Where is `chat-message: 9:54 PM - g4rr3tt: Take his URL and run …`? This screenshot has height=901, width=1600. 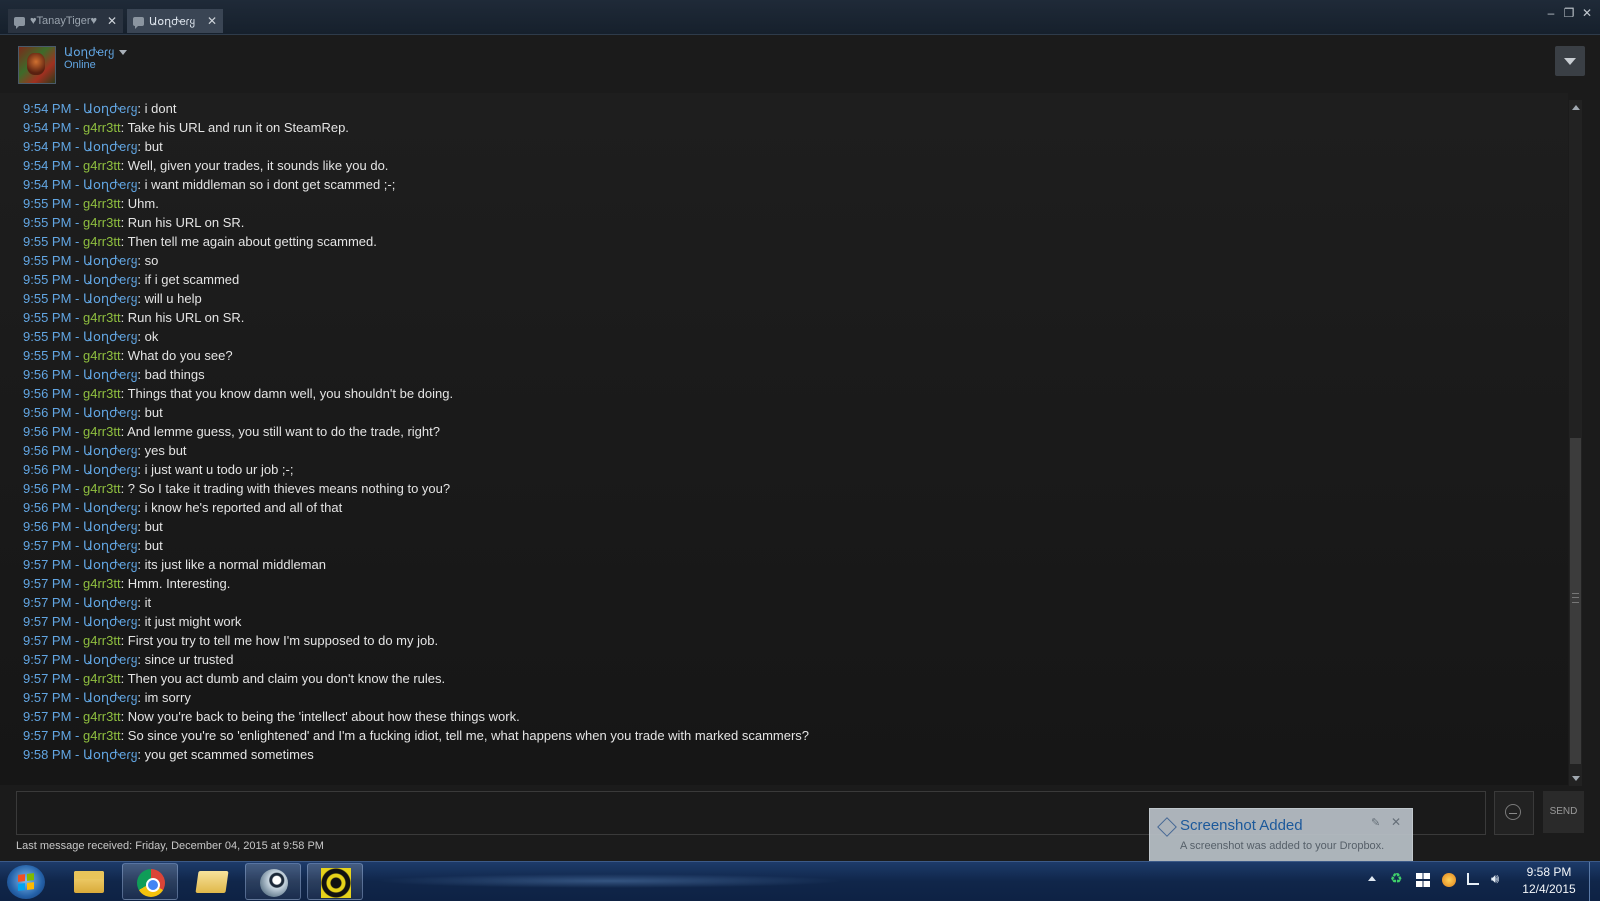
chat-message: 9:54 PM - g4rr3tt: Take his URL and run … is located at coordinates (416, 127).